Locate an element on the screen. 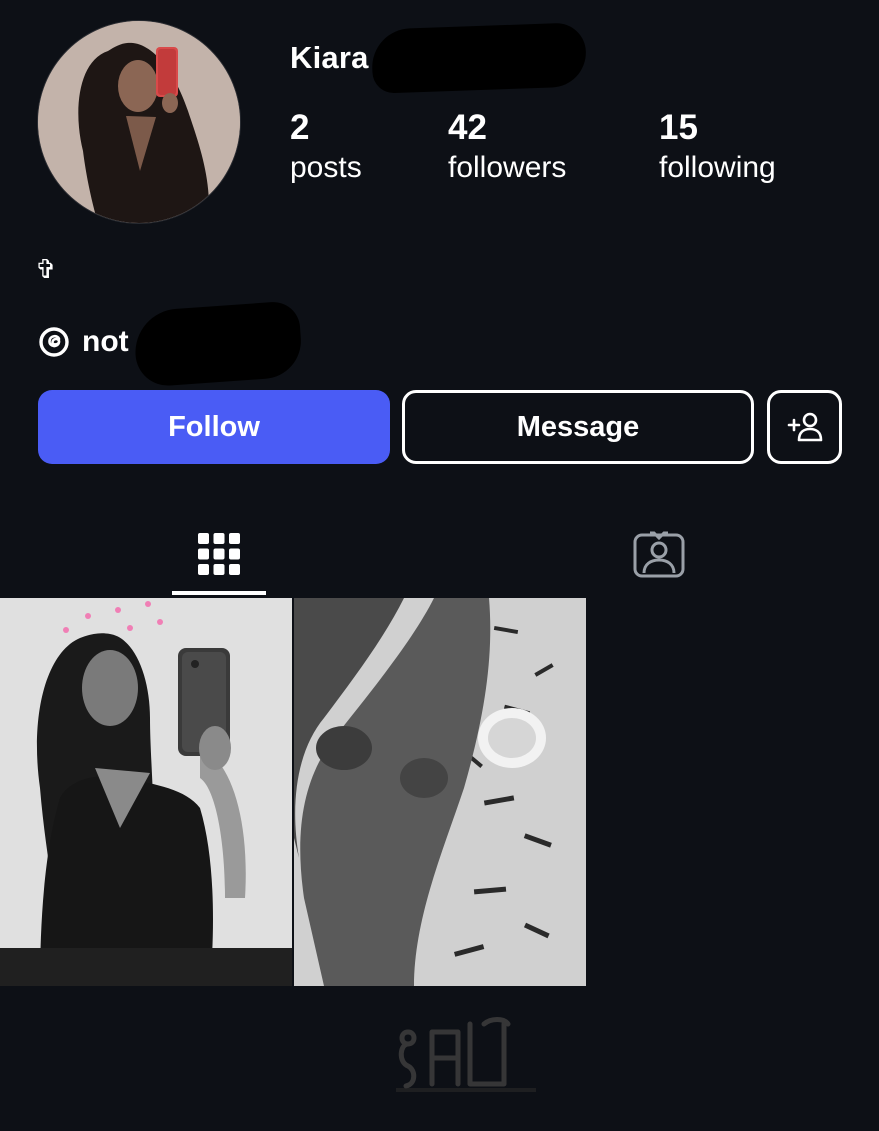 The image size is (879, 1131). suggest-accounts-button is located at coordinates (804, 427).